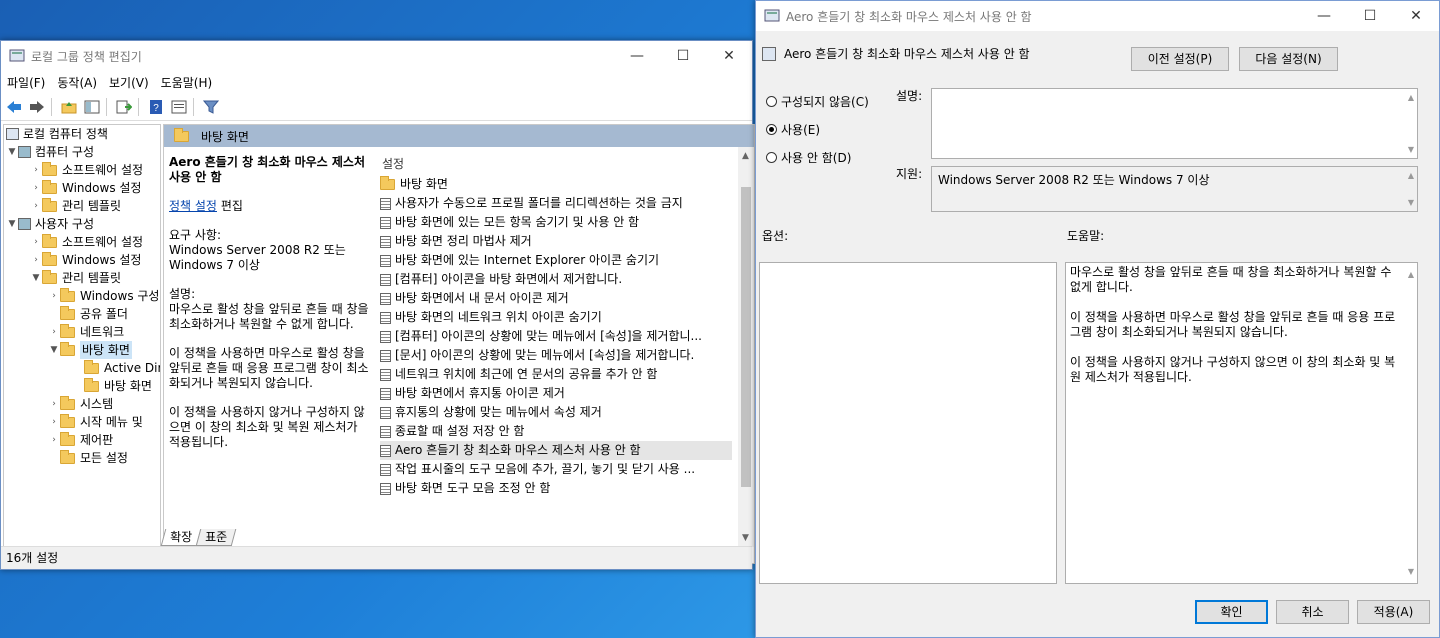  What do you see at coordinates (216, 537) in the screenshot?
I see `tab-standard: 표준` at bounding box center [216, 537].